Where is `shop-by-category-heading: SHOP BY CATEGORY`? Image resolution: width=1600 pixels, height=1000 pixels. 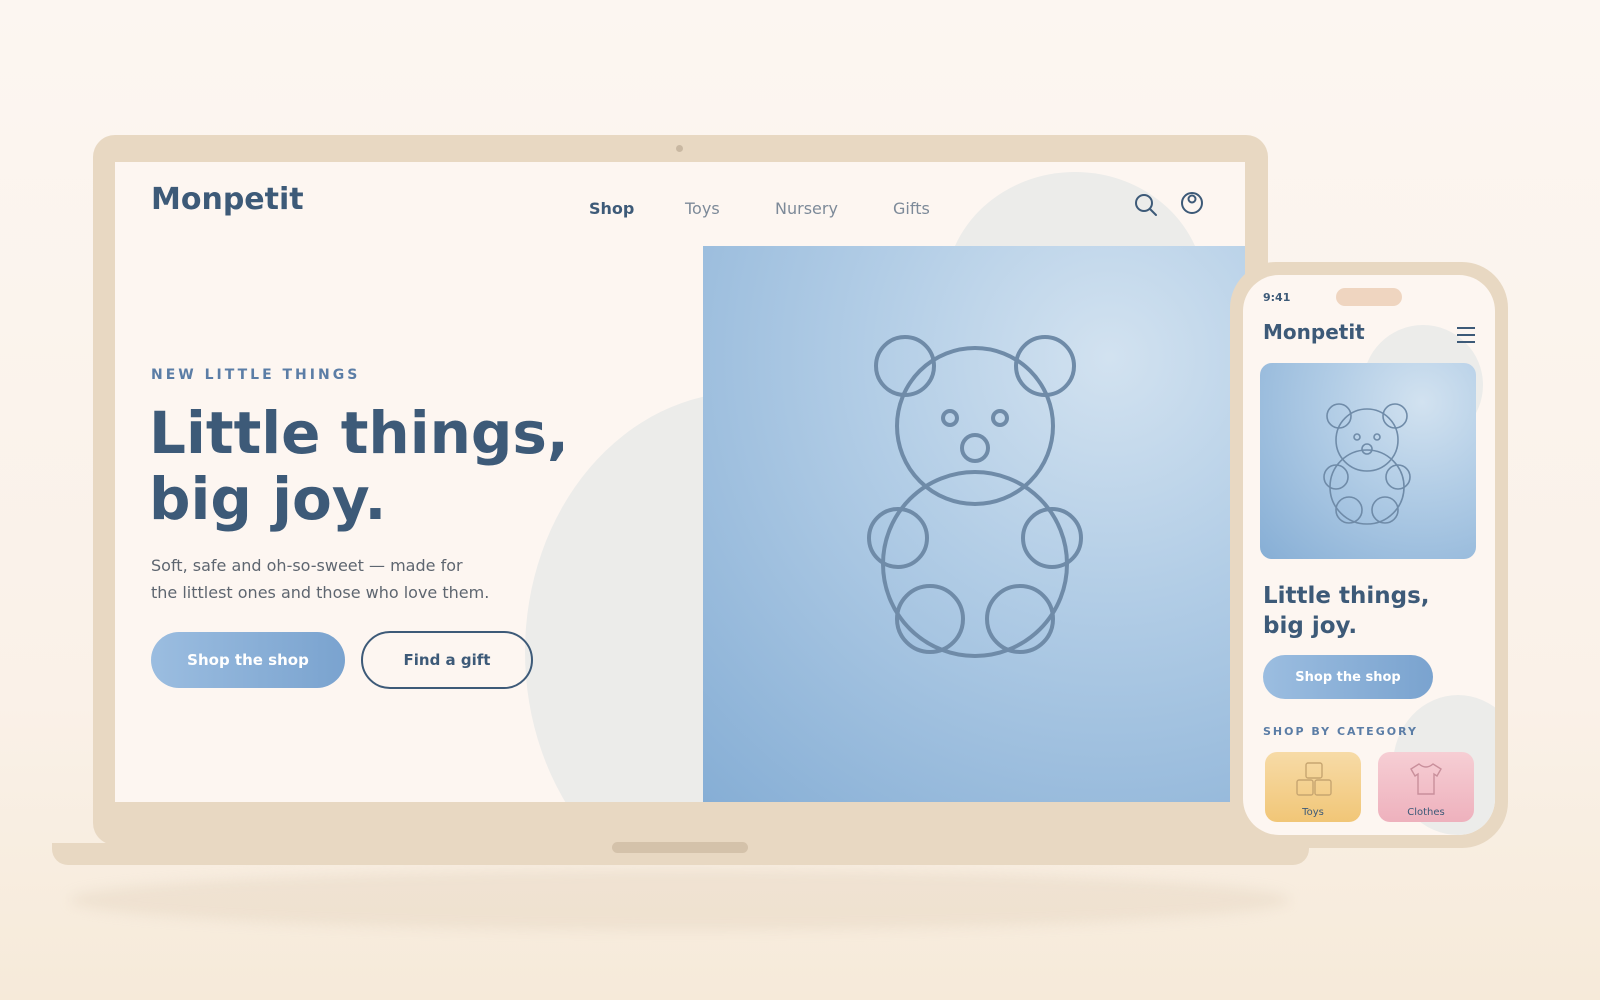 shop-by-category-heading: SHOP BY CATEGORY is located at coordinates (1340, 731).